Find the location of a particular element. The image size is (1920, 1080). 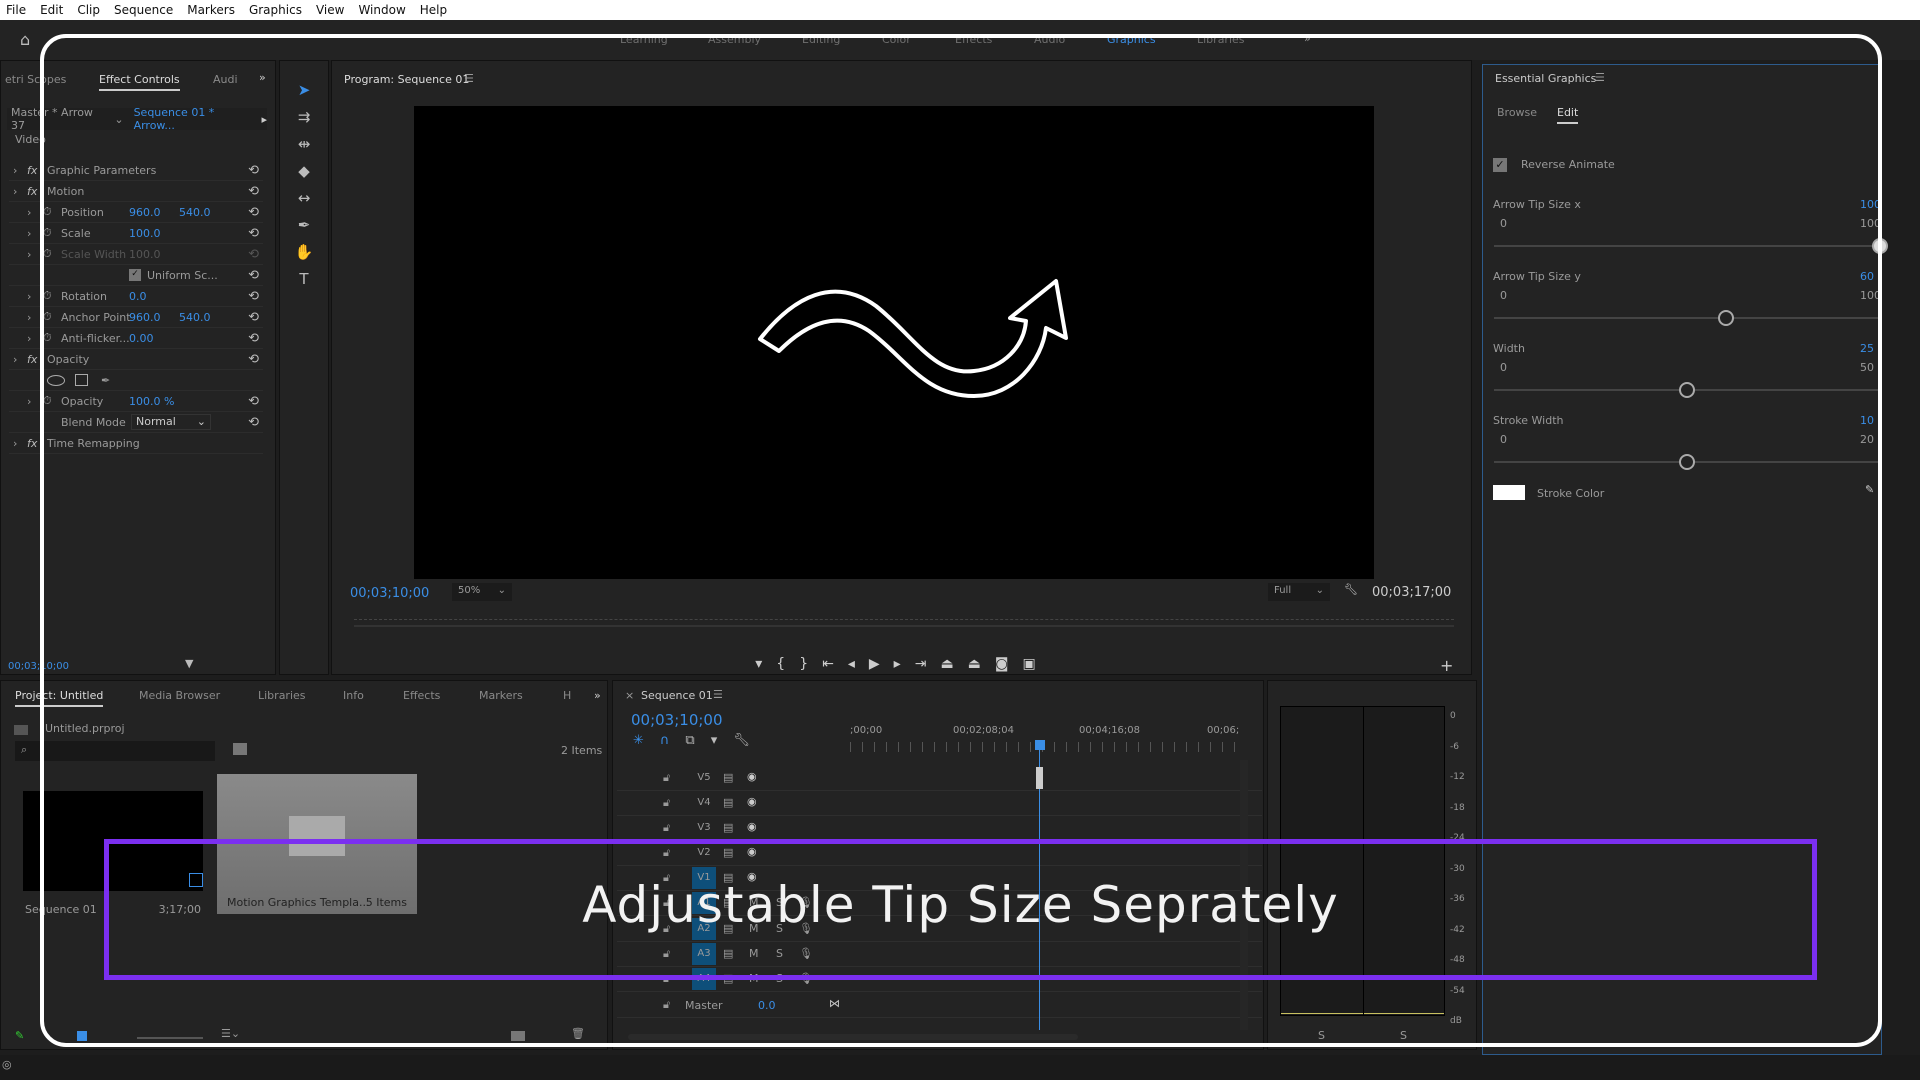

menu-edit: Edit is located at coordinates (51, 10).